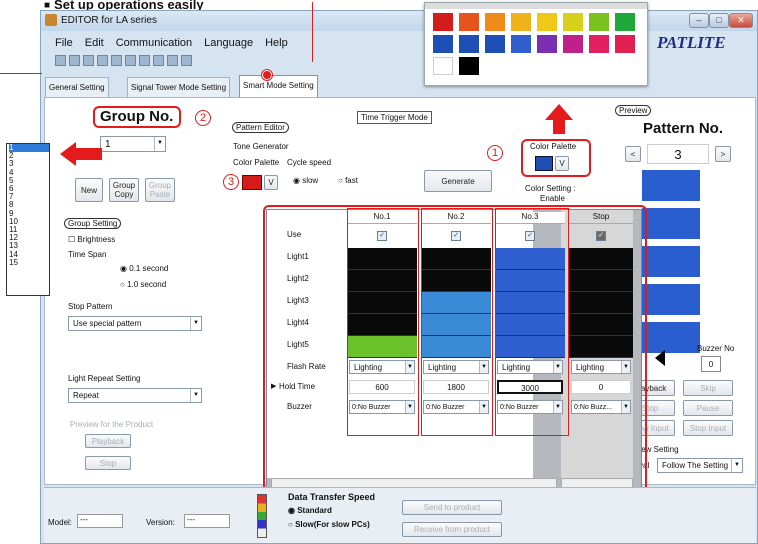 Image resolution: width=758 pixels, height=544 pixels. I want to click on stop-pattern-select: Use special pattern ▼, so click(135, 323).